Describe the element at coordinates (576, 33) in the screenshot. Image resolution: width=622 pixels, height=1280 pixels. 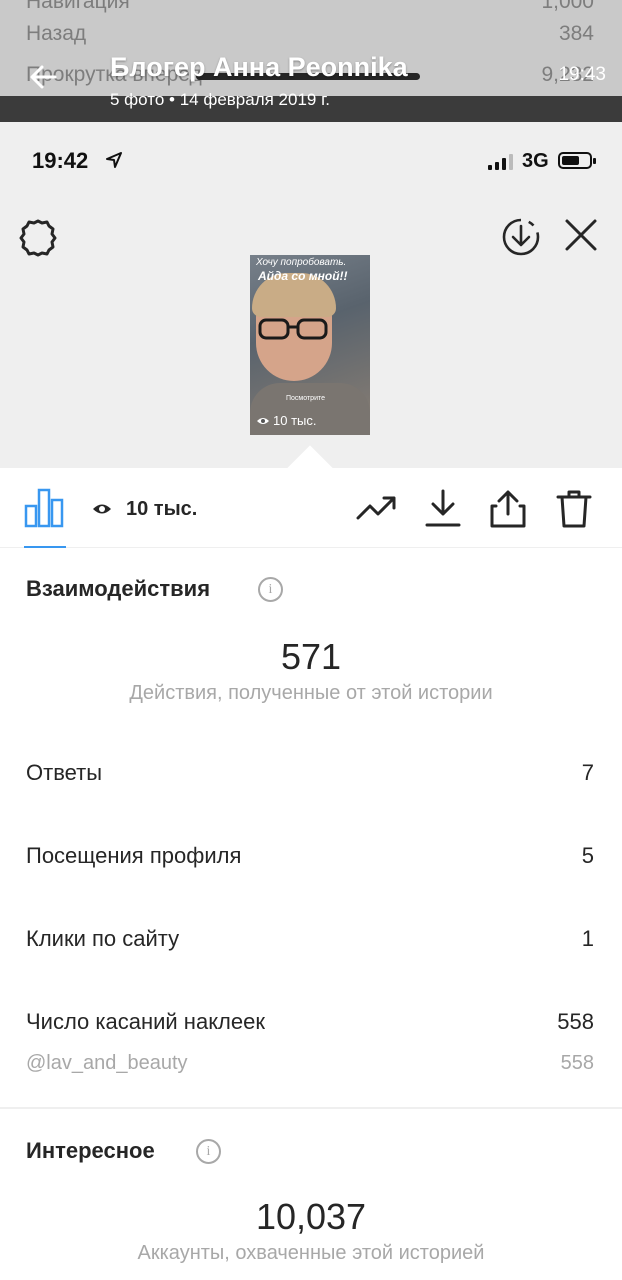
I see `underlying-stat-value: 384` at that location.